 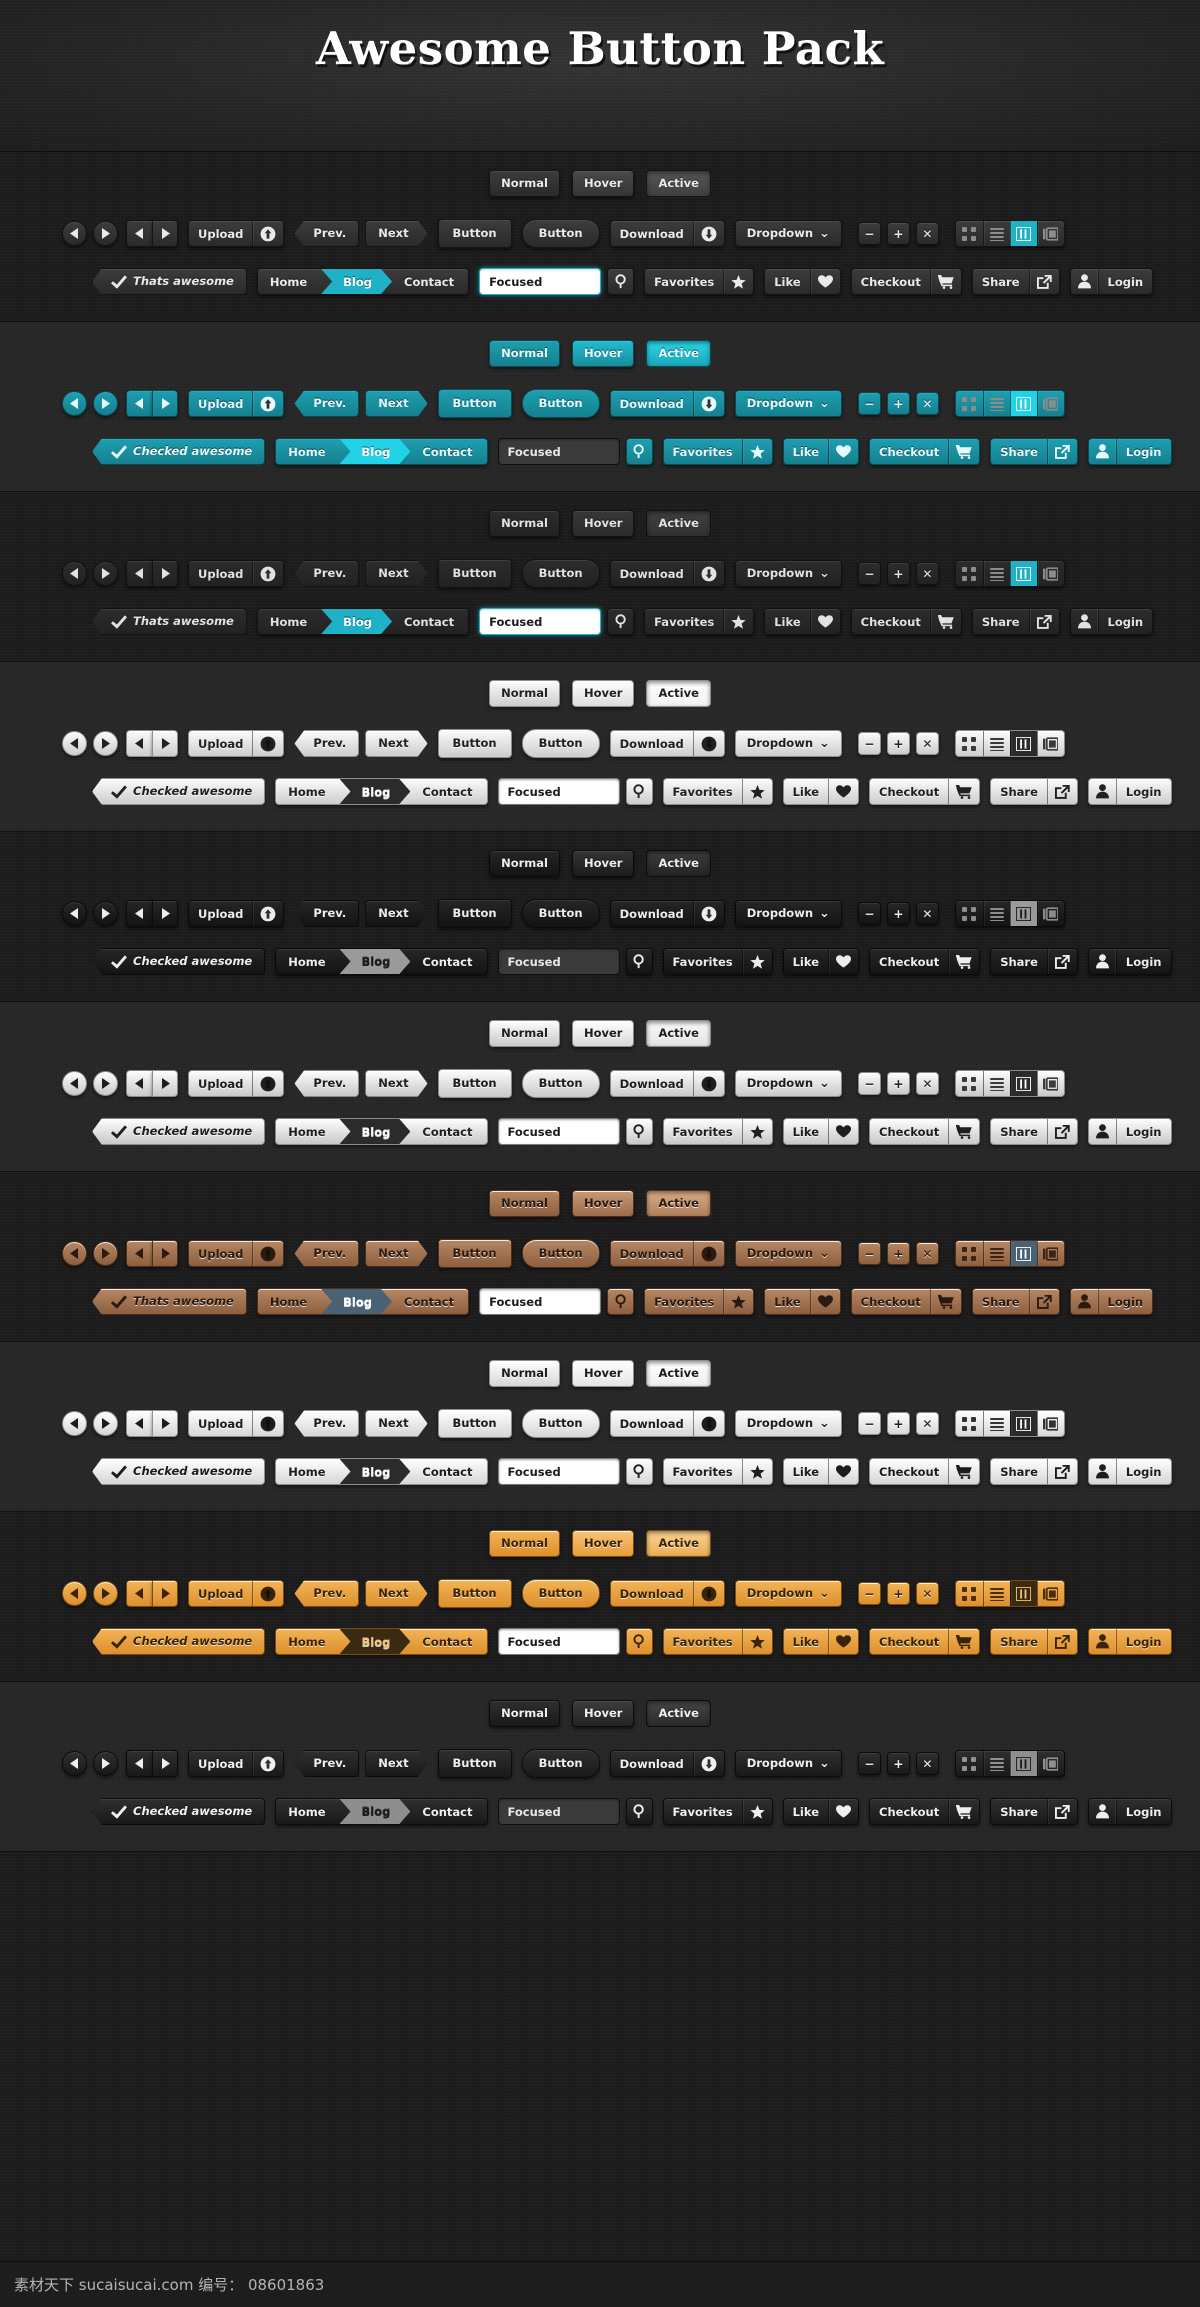 I want to click on search-icon, so click(x=639, y=791).